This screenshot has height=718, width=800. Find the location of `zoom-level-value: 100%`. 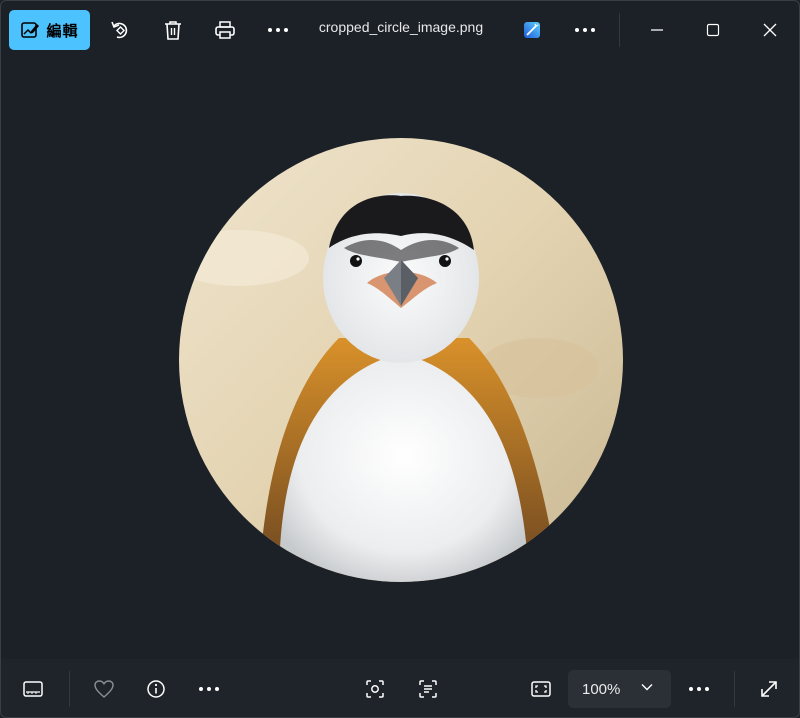

zoom-level-value: 100% is located at coordinates (601, 689).